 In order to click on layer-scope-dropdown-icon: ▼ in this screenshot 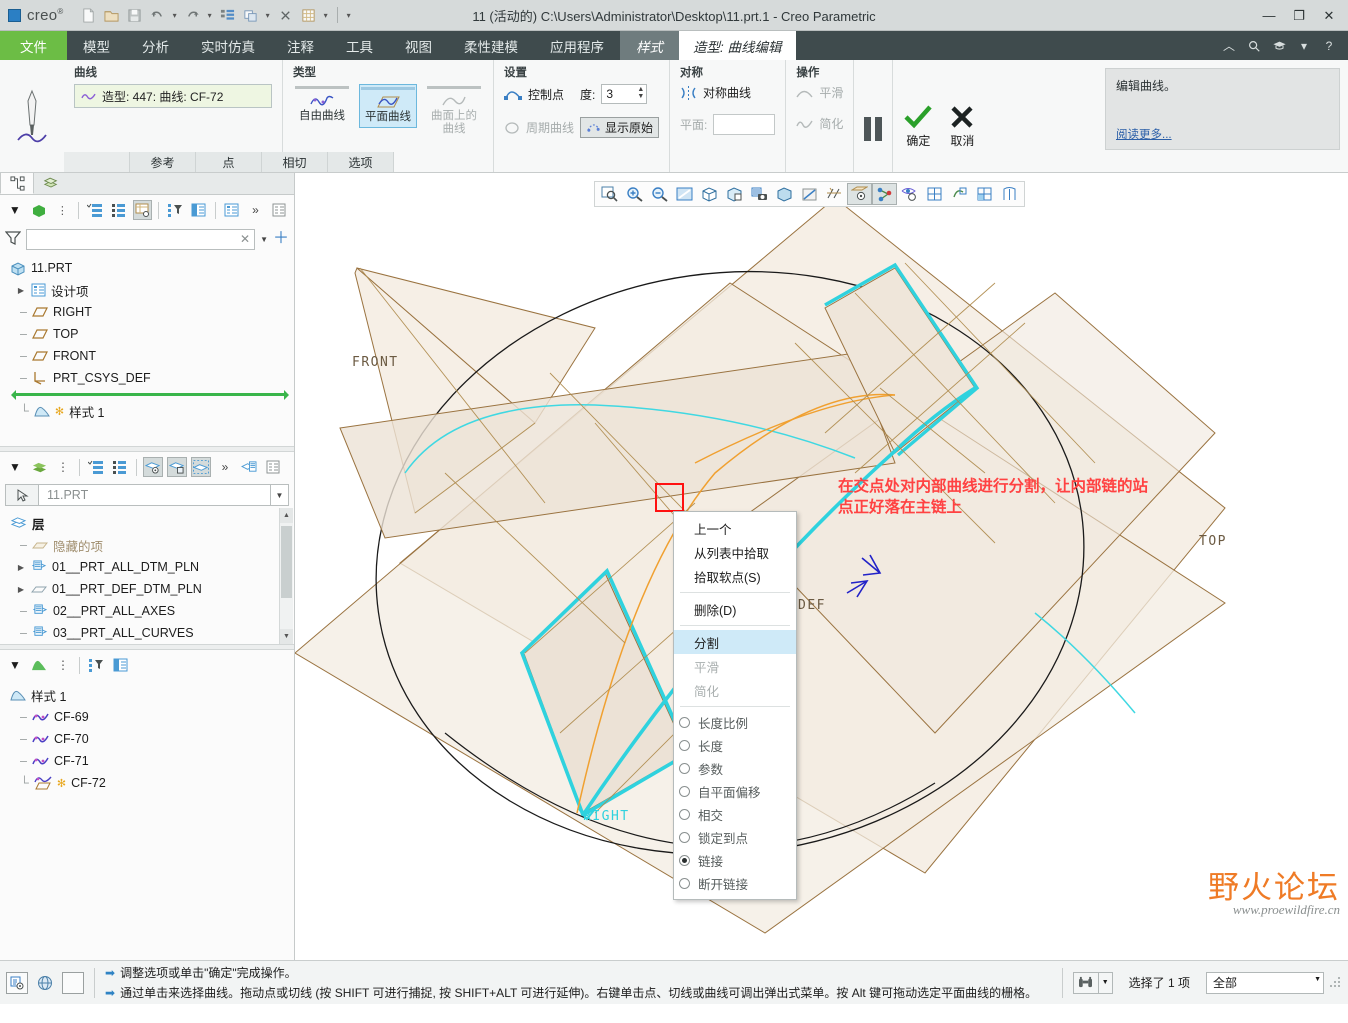, I will do `click(280, 495)`.